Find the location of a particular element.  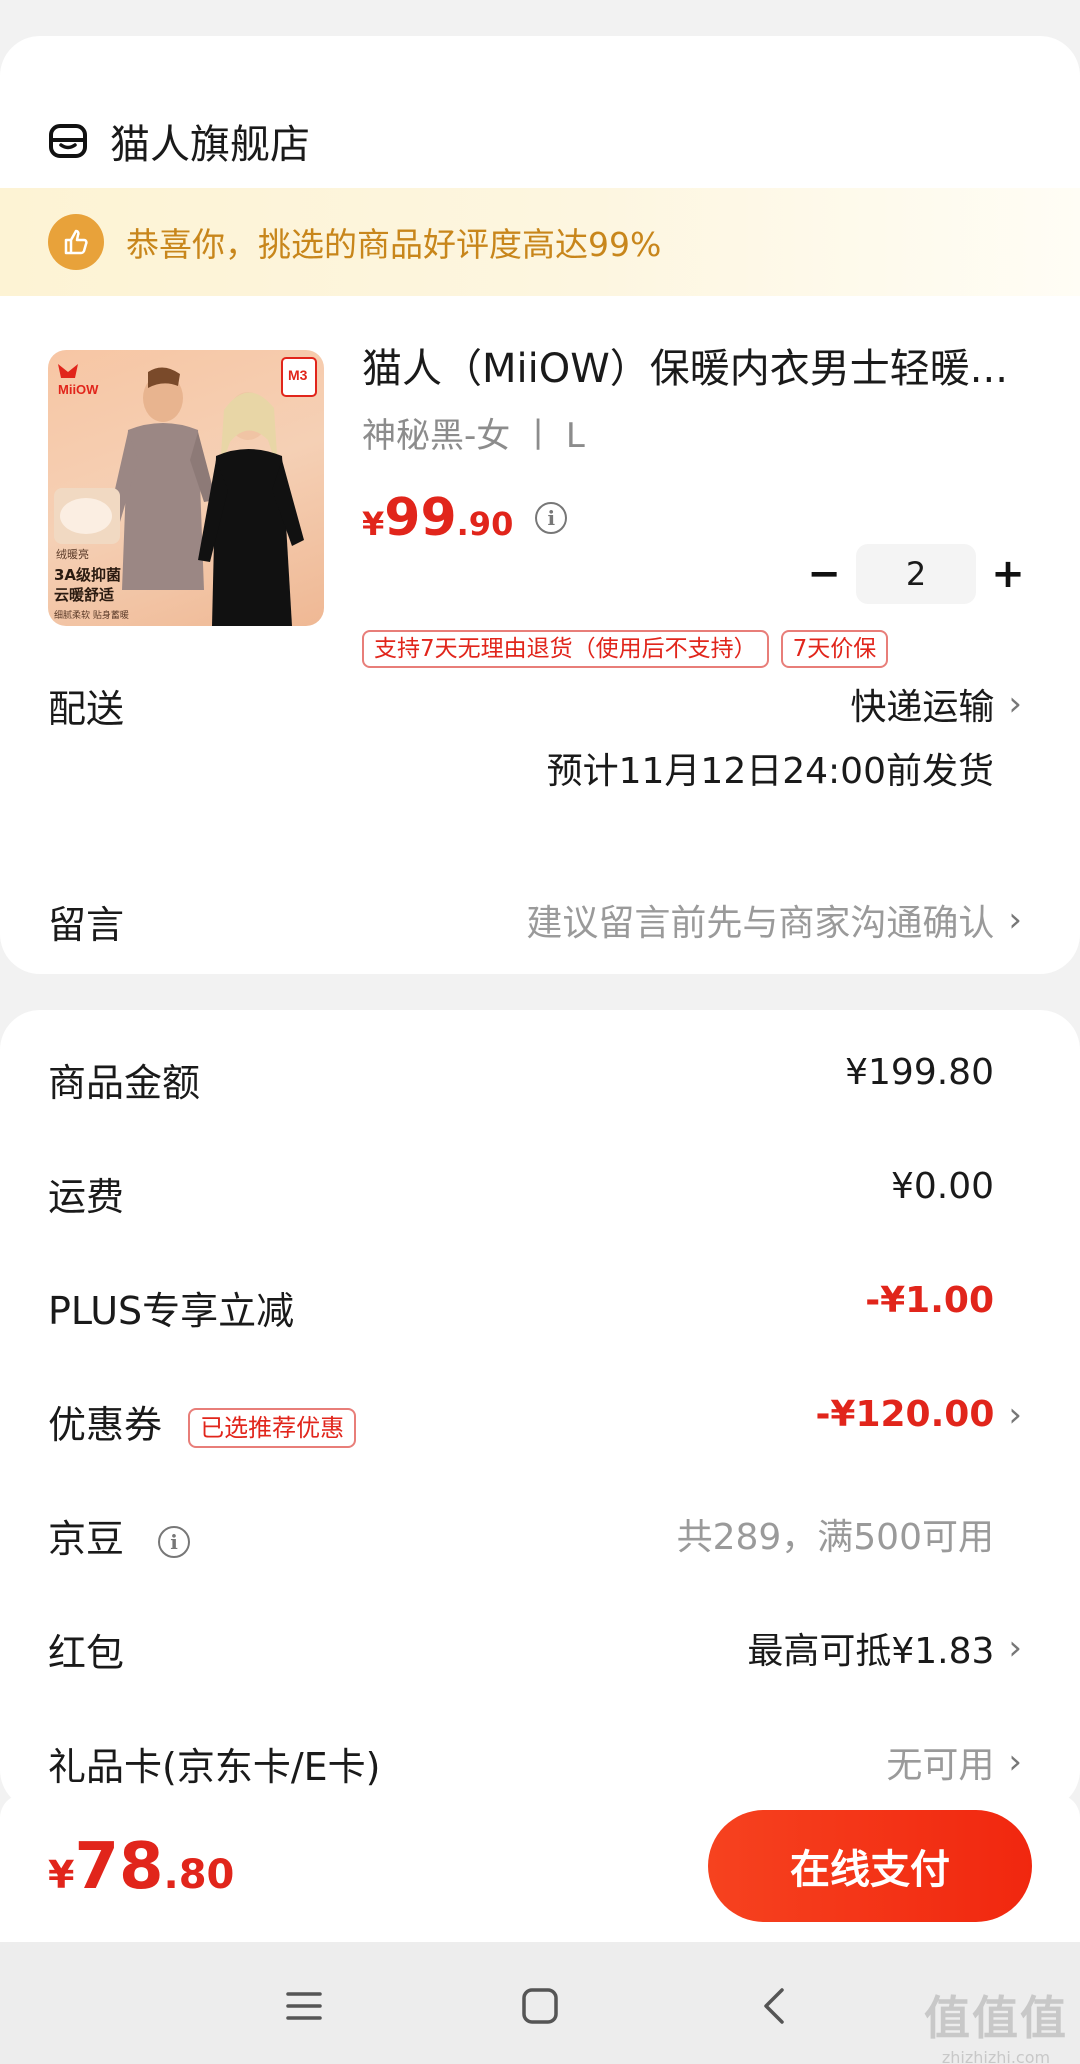

price-decimal: .90 is located at coordinates (485, 524).